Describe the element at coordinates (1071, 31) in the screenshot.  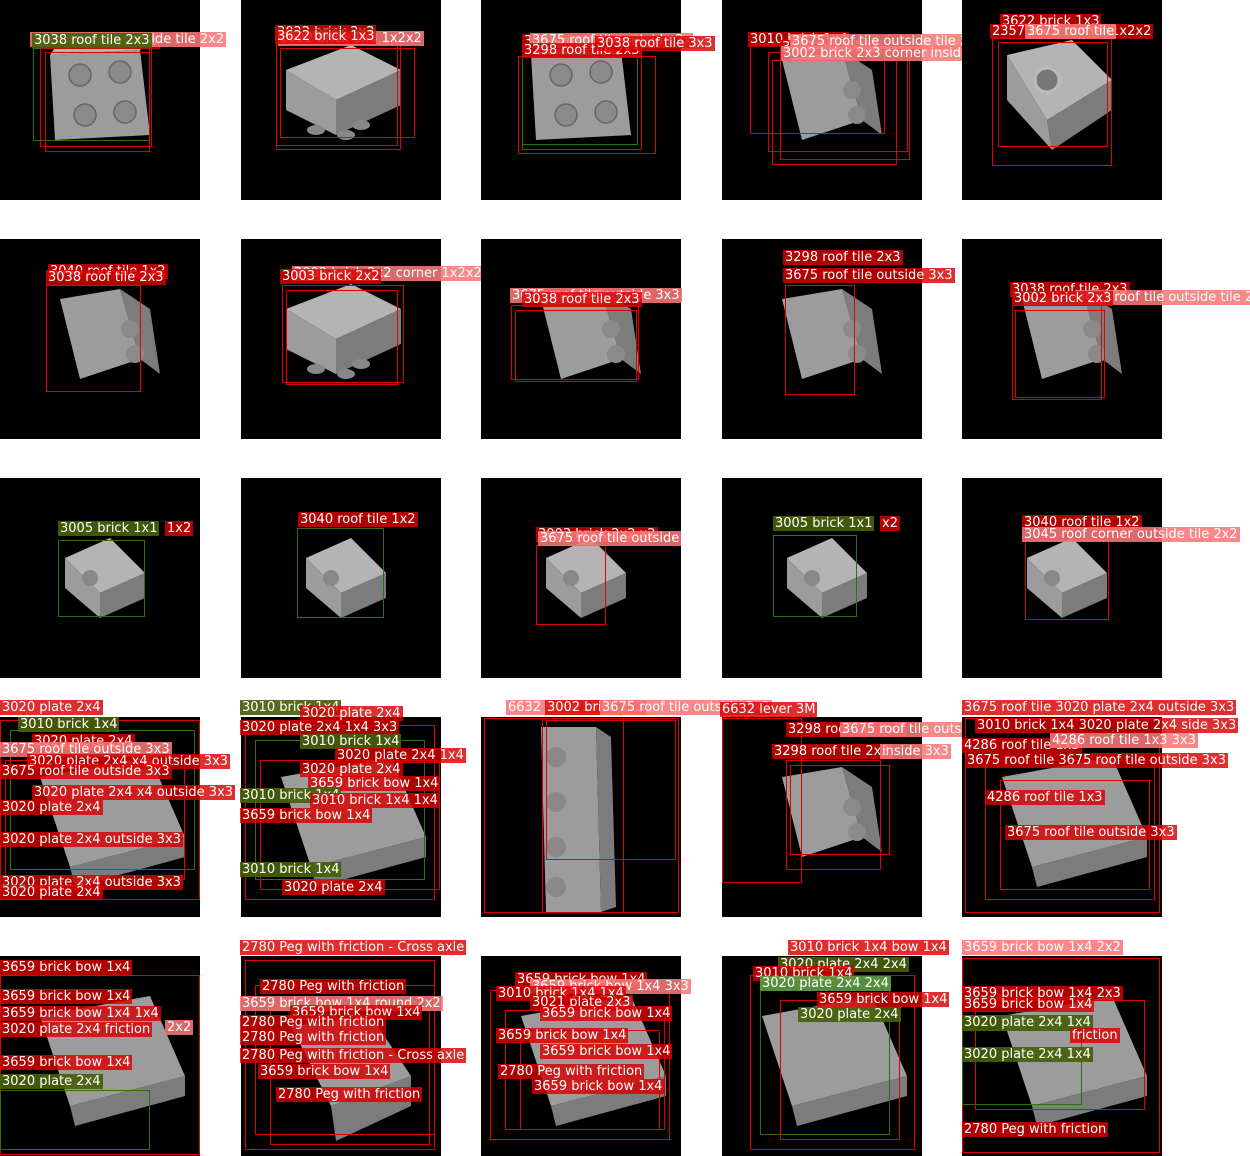
I see `prediction-label: 3675 roof tile` at that location.